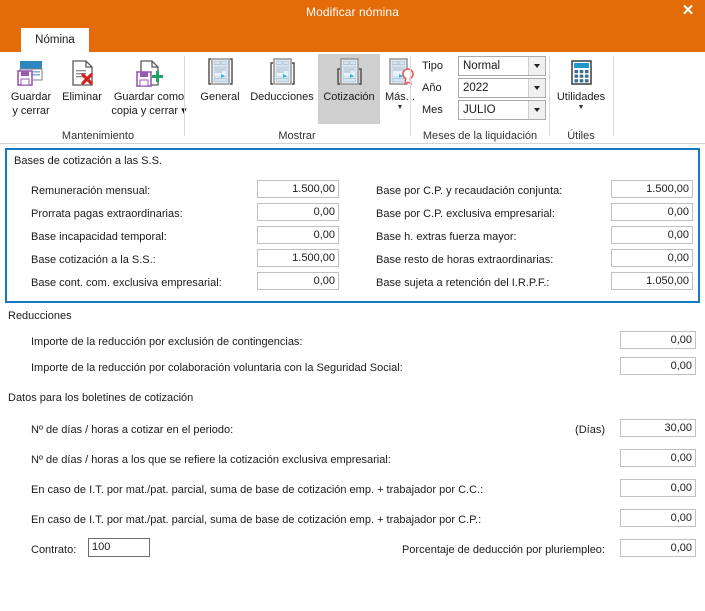 The width and height of the screenshot is (705, 611). Describe the element at coordinates (31, 110) in the screenshot. I see `ribbon-button-label-2: y cerrar` at that location.